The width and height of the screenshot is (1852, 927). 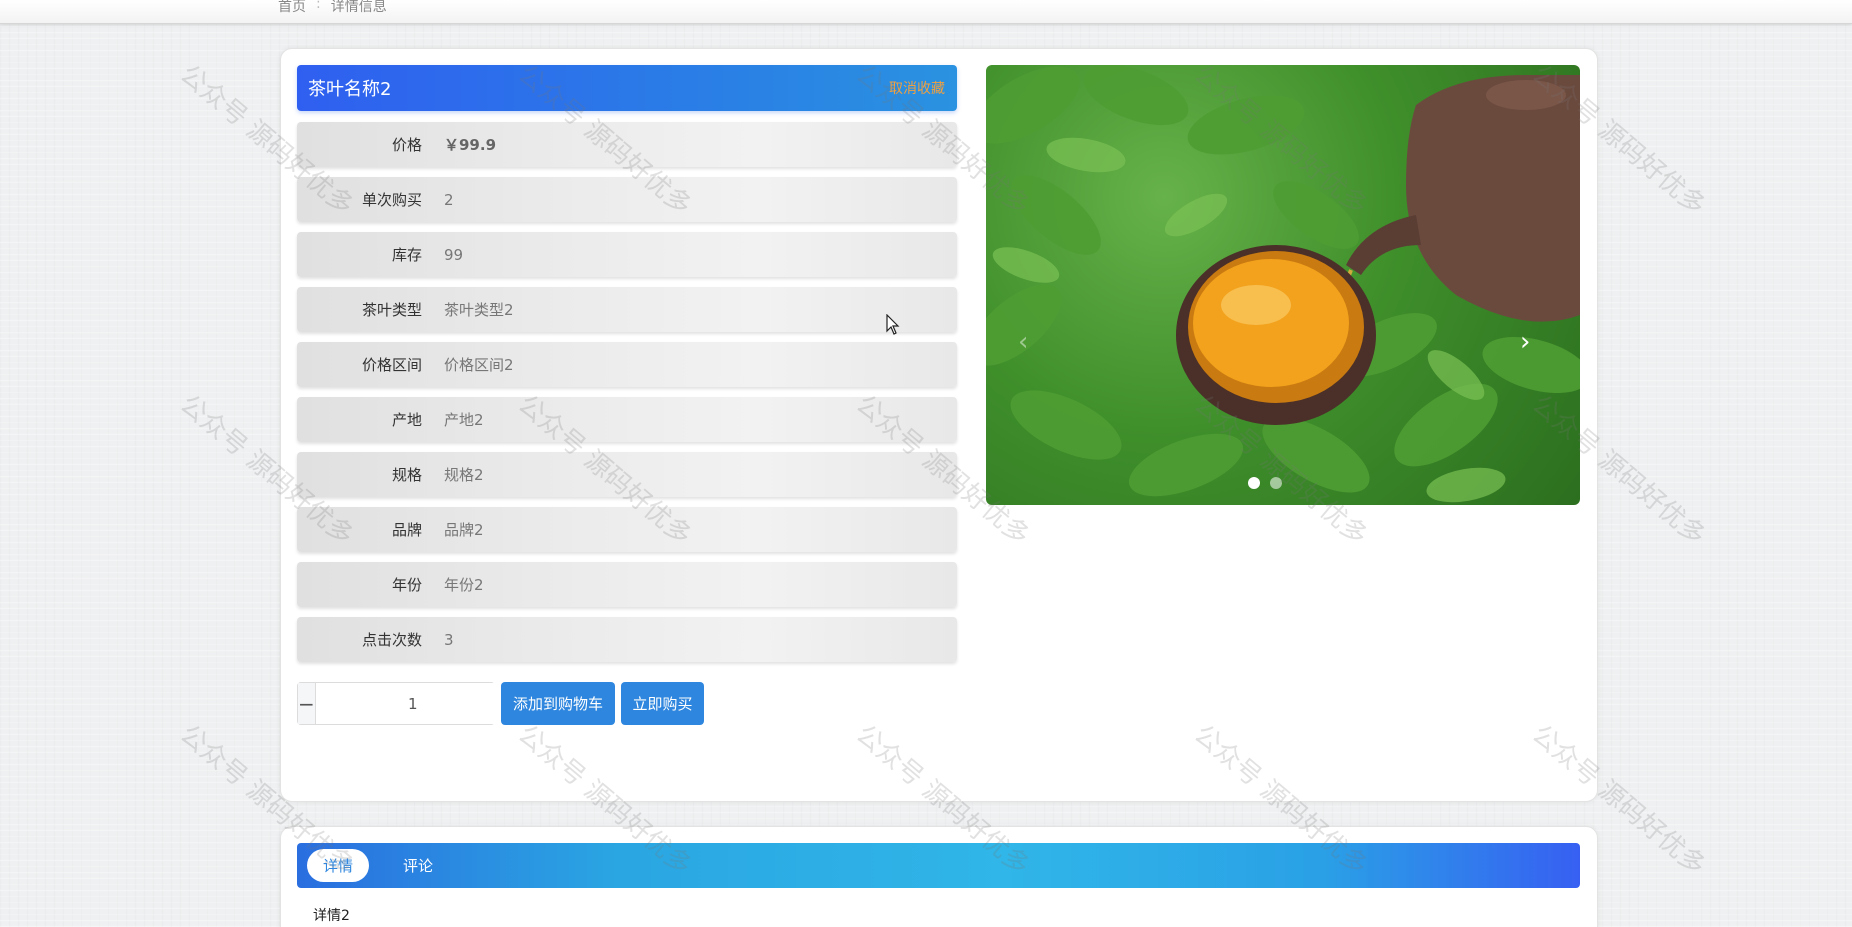 I want to click on quantity-stepper: − +, so click(x=412, y=703).